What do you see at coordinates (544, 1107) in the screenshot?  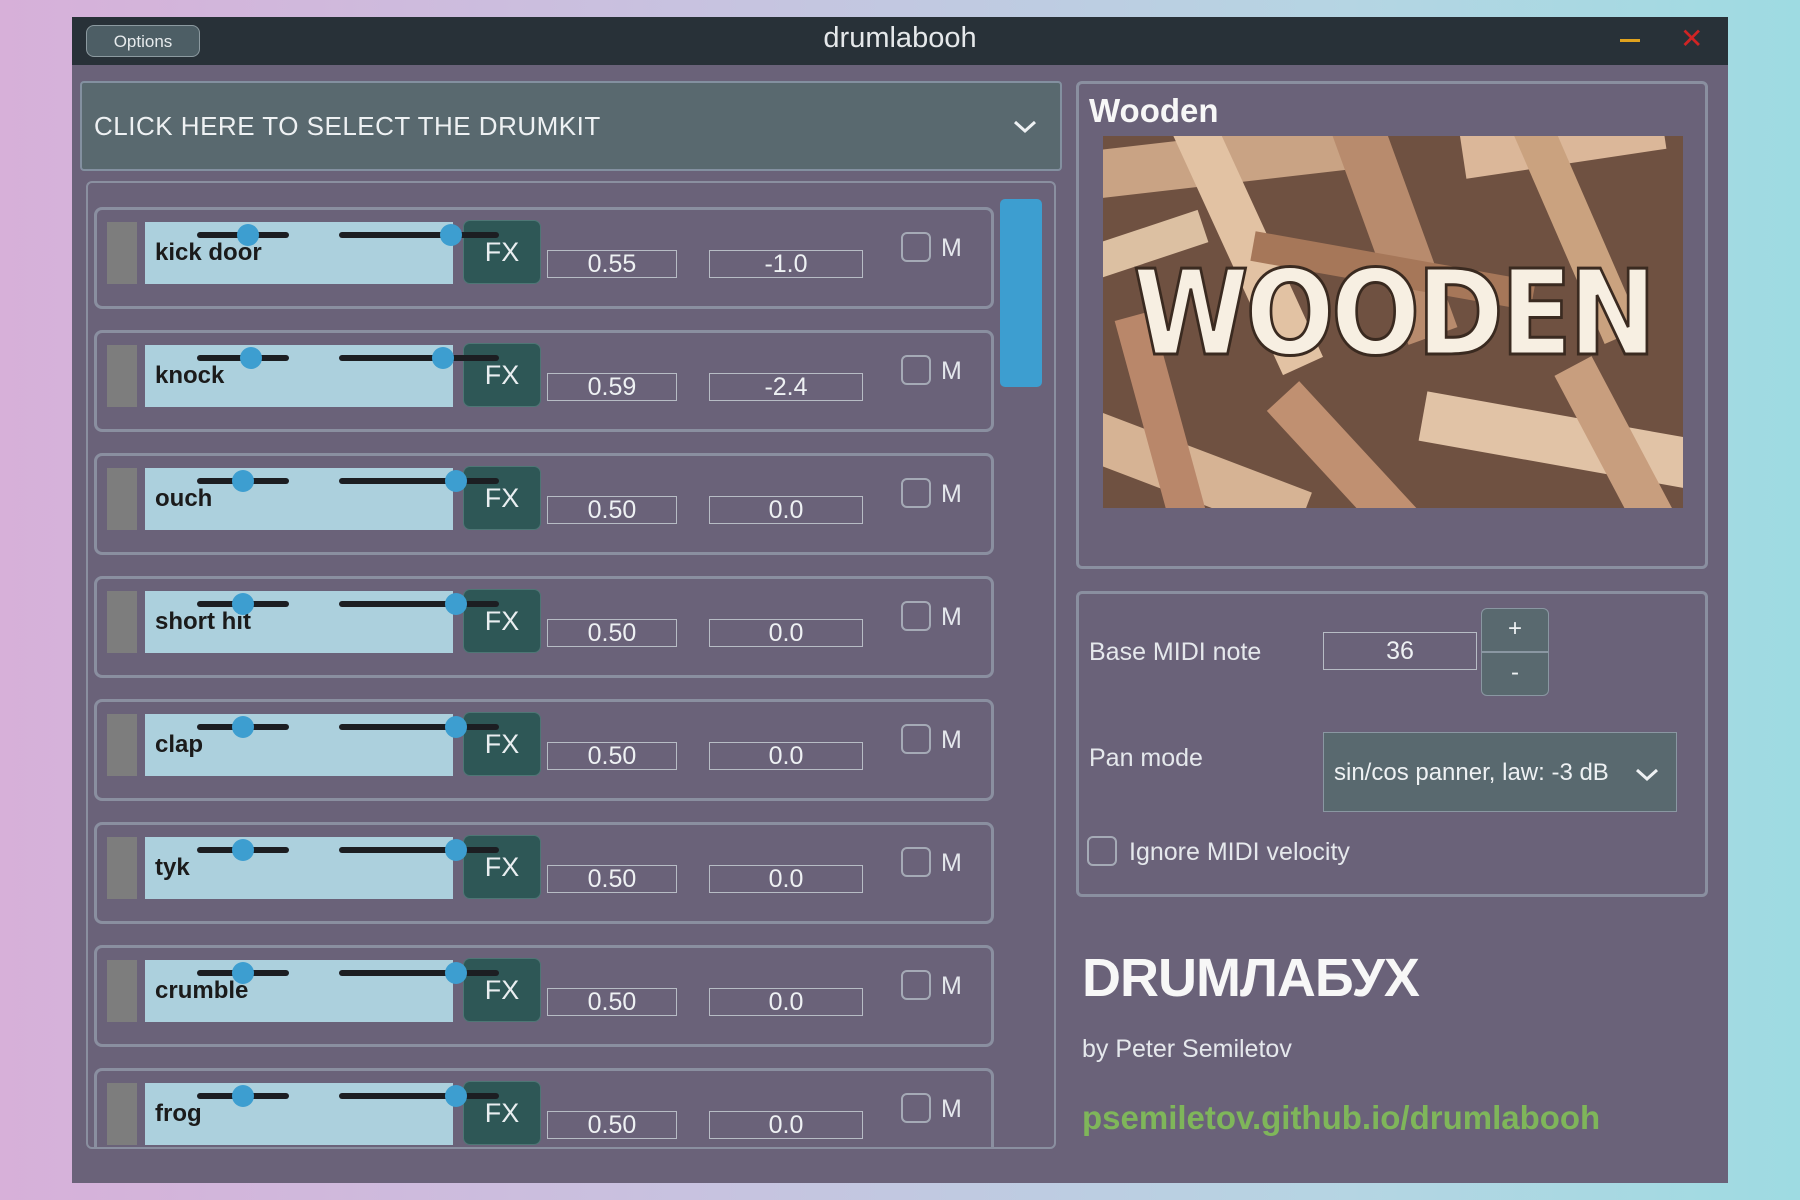 I see `instrument-row: frog FX 0.50 0.0 M` at bounding box center [544, 1107].